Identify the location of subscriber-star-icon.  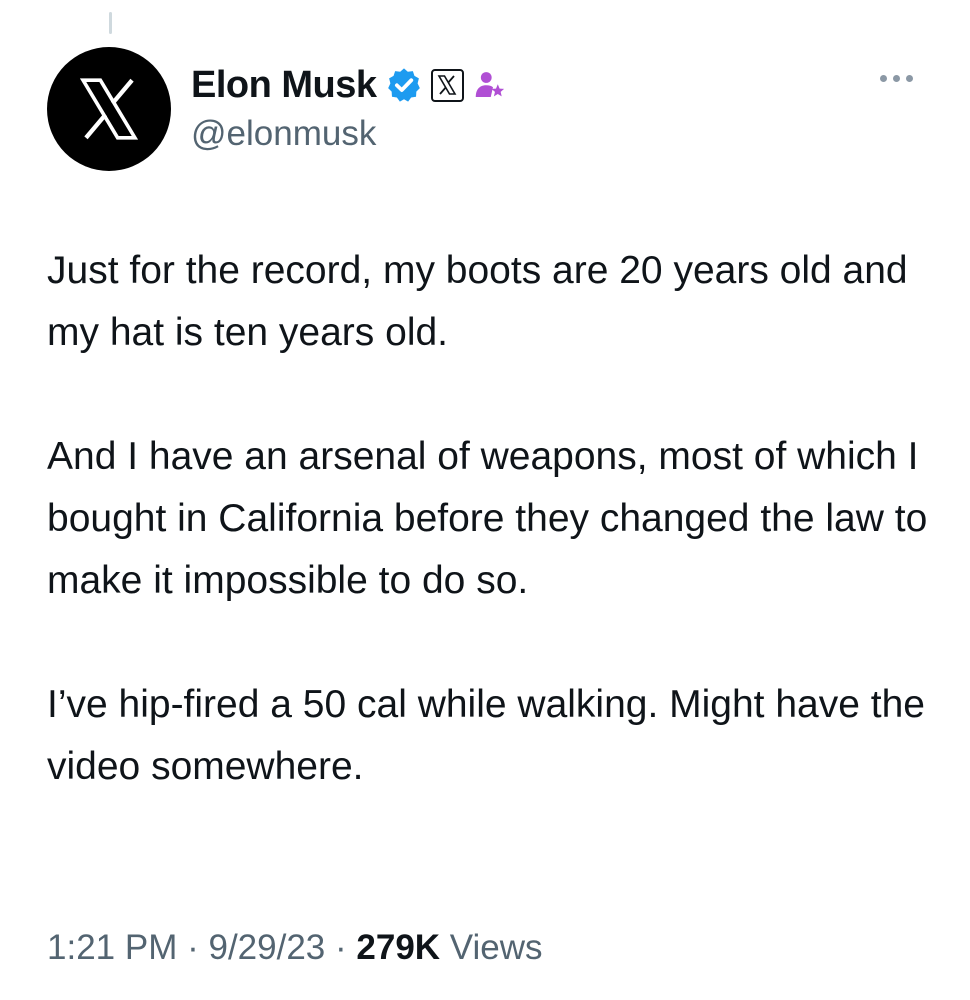
(490, 85).